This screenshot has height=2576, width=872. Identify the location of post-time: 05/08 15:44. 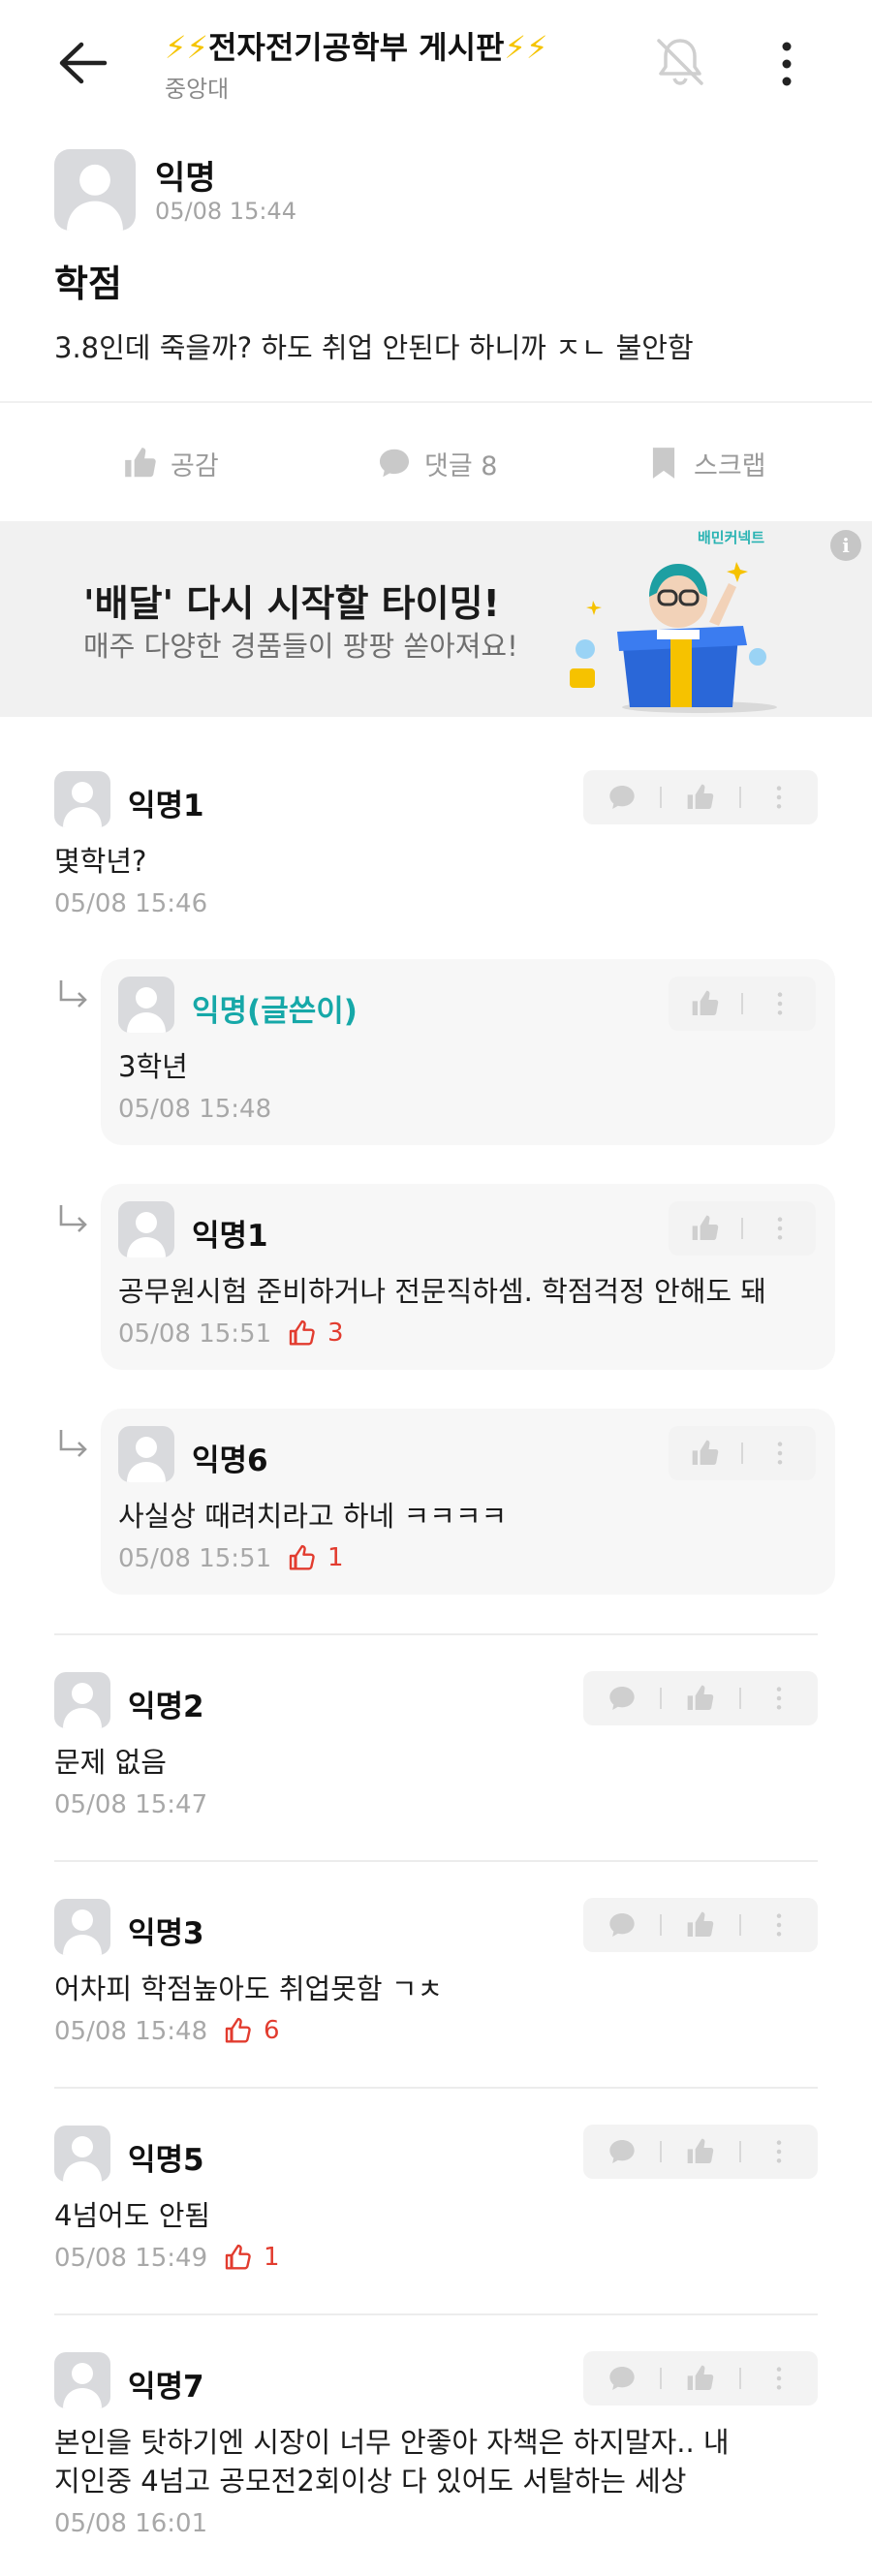
(225, 211).